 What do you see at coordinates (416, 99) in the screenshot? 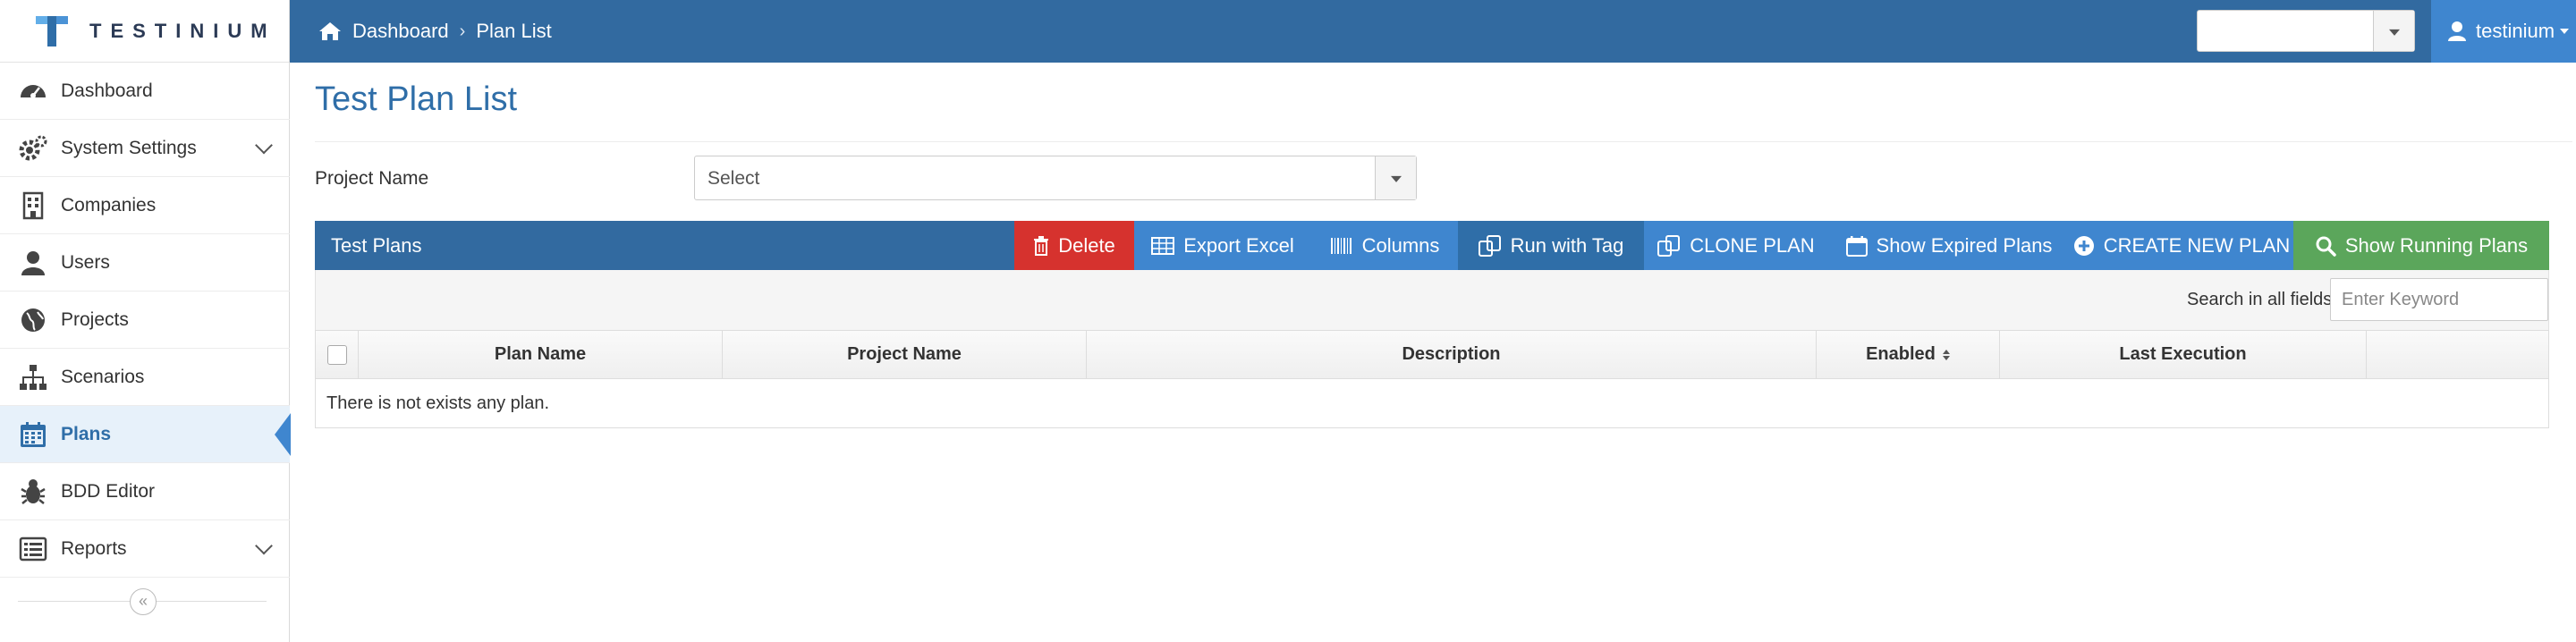
I see `page-title: Test Plan List` at bounding box center [416, 99].